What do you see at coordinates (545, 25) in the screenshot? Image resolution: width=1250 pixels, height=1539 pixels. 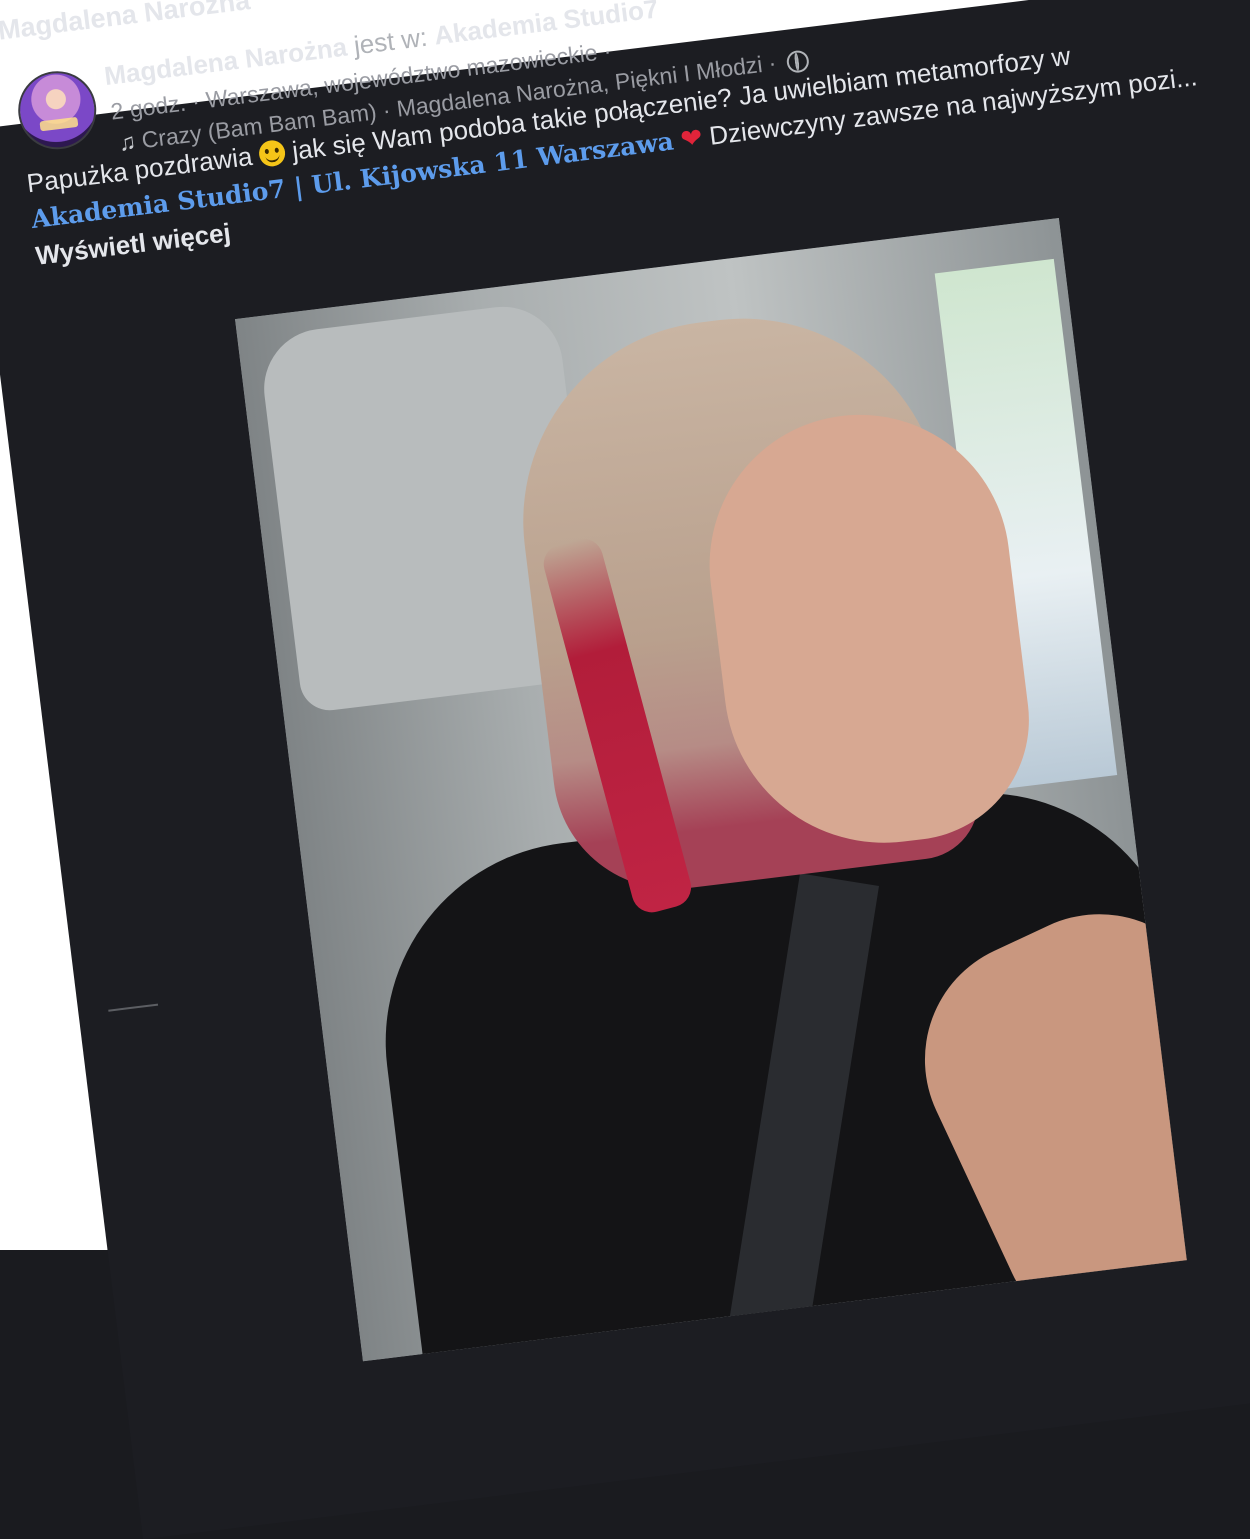 I see `location-link: Akademia Studio7` at bounding box center [545, 25].